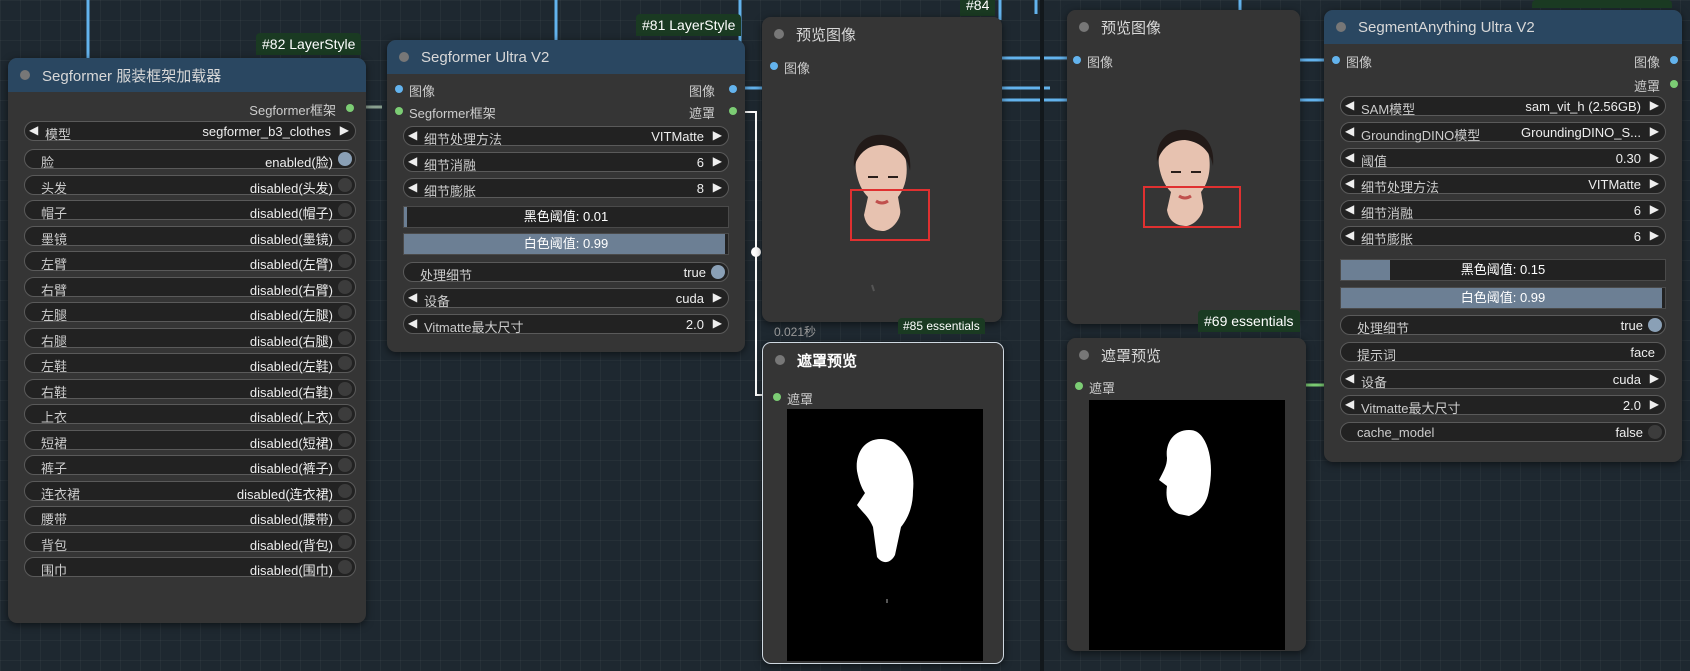 The image size is (1690, 671). Describe the element at coordinates (190, 414) in the screenshot. I see `category-toggle: 上衣 disabled(上衣)` at that location.